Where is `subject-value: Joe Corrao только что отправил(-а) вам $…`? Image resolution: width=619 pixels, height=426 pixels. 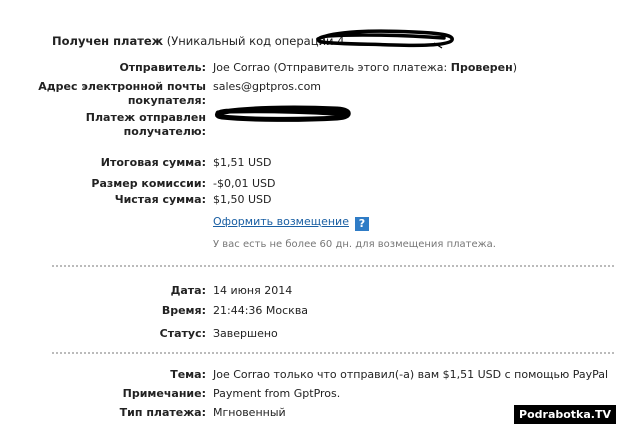
subject-value: Joe Corrao только что отправил(-а) вам $… is located at coordinates (411, 374).